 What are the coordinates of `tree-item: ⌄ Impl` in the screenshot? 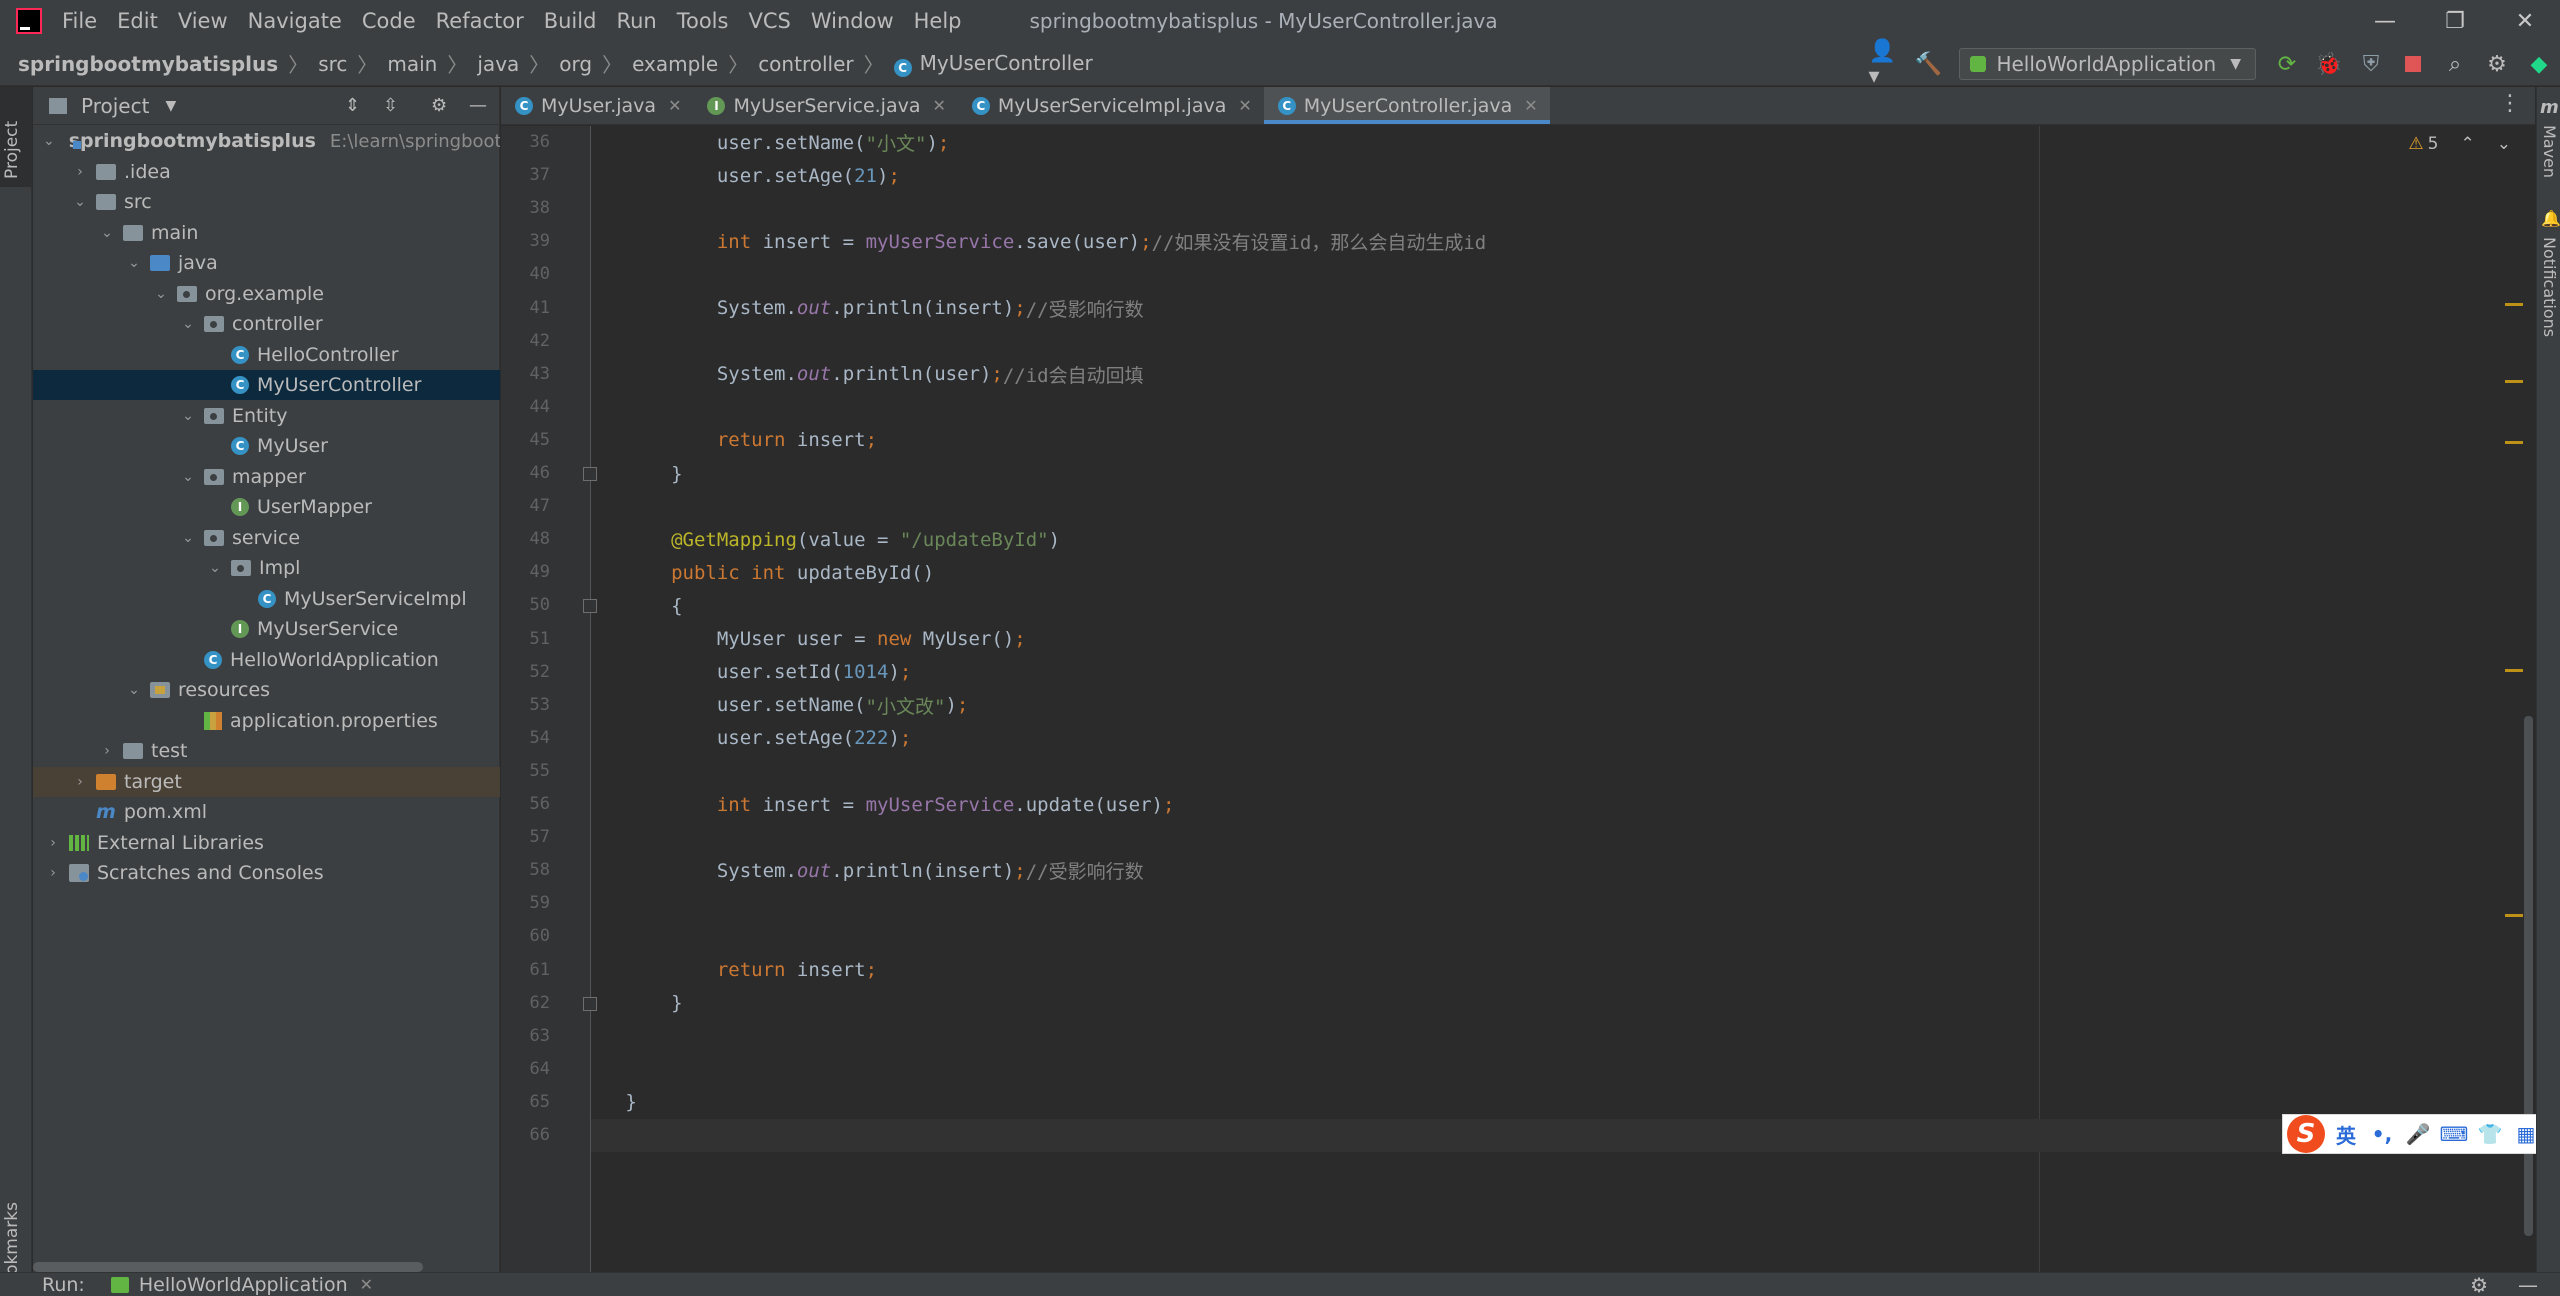 It's located at (266, 568).